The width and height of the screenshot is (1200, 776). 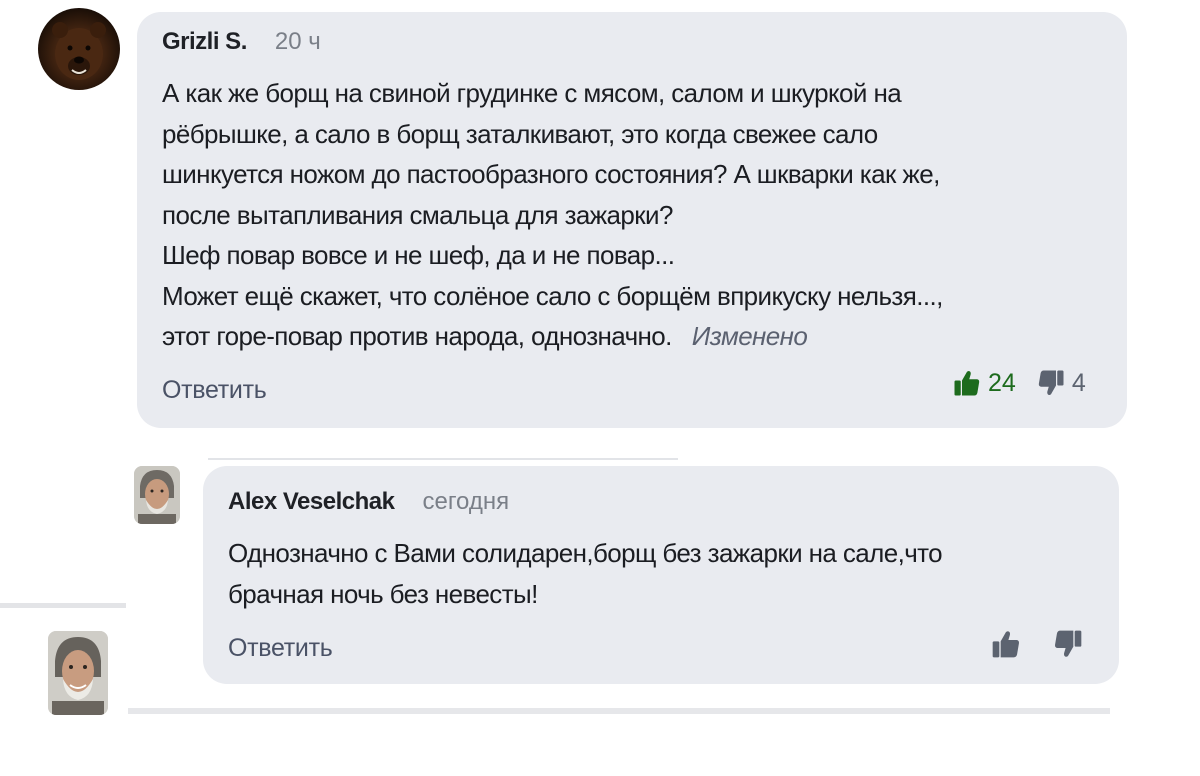 What do you see at coordinates (157, 495) in the screenshot?
I see `user-avatar-alex` at bounding box center [157, 495].